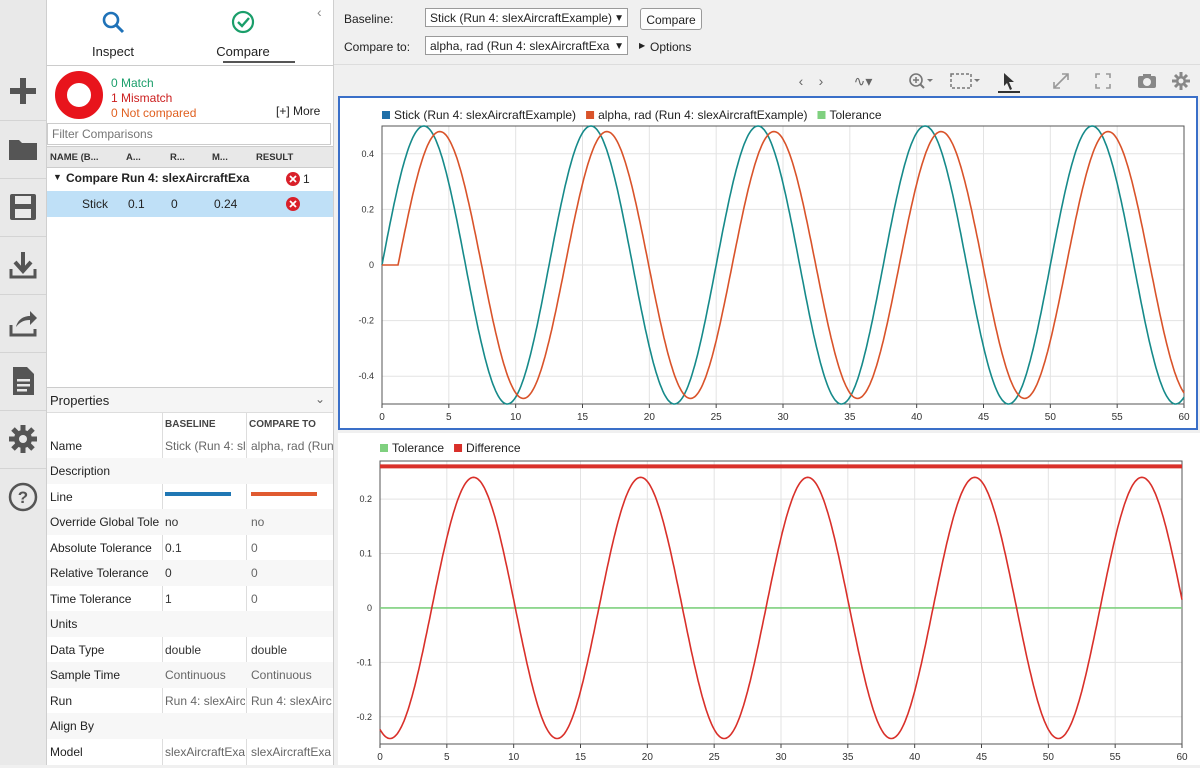  What do you see at coordinates (205, 522) in the screenshot?
I see `property-baseline: no` at bounding box center [205, 522].